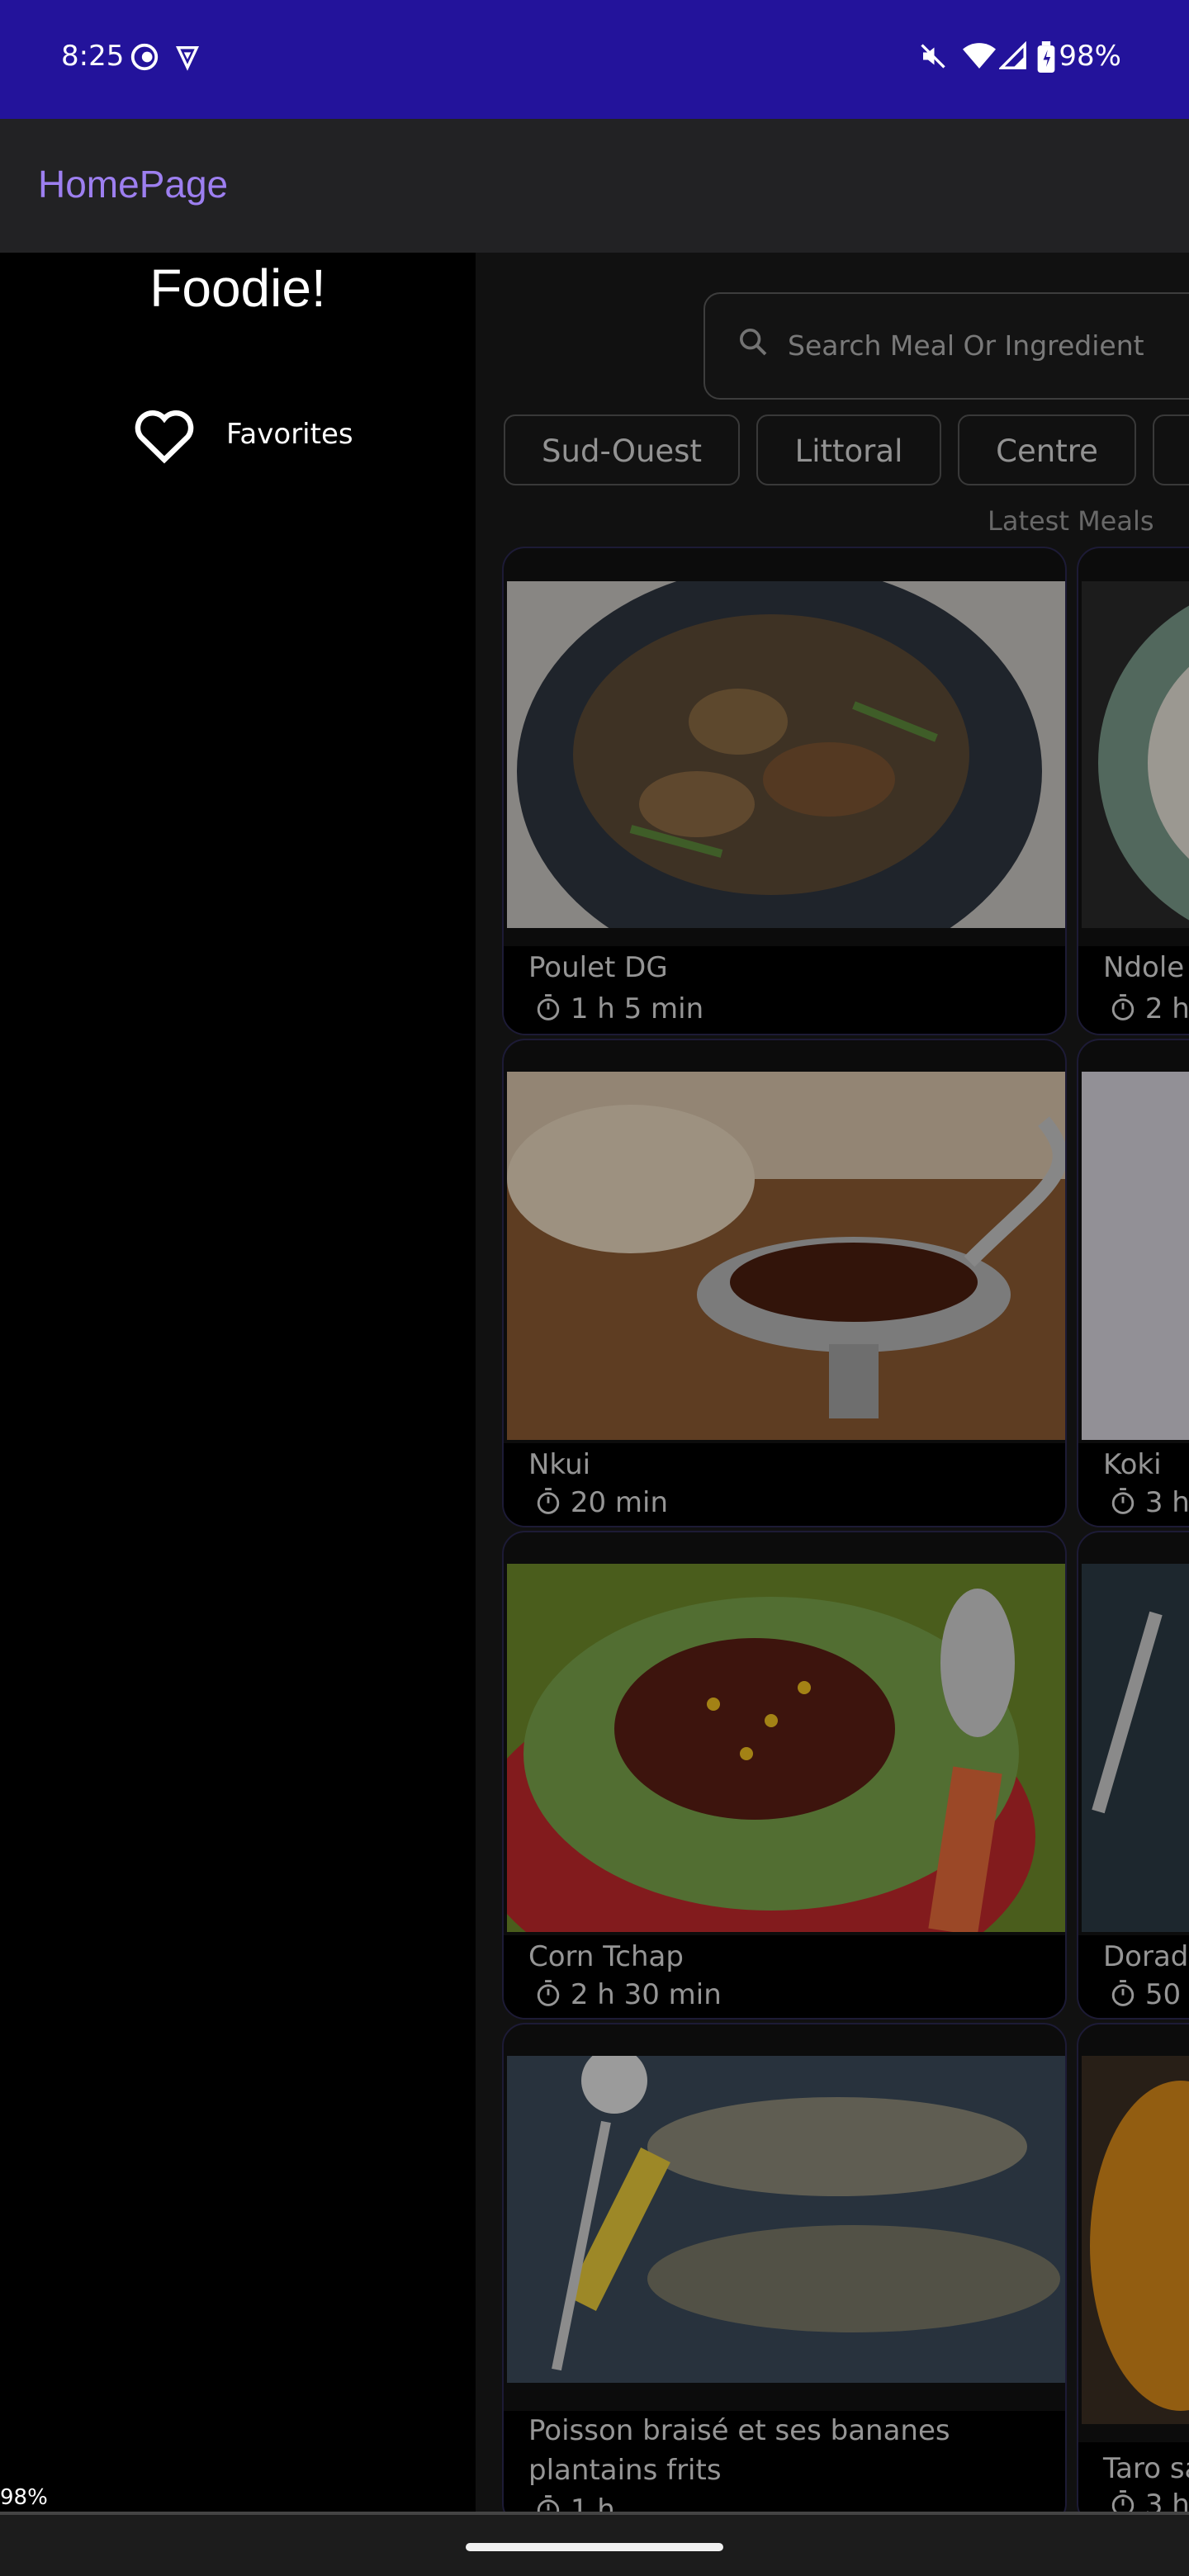 This screenshot has width=1189, height=2576. Describe the element at coordinates (979, 57) in the screenshot. I see `wifi-icon` at that location.